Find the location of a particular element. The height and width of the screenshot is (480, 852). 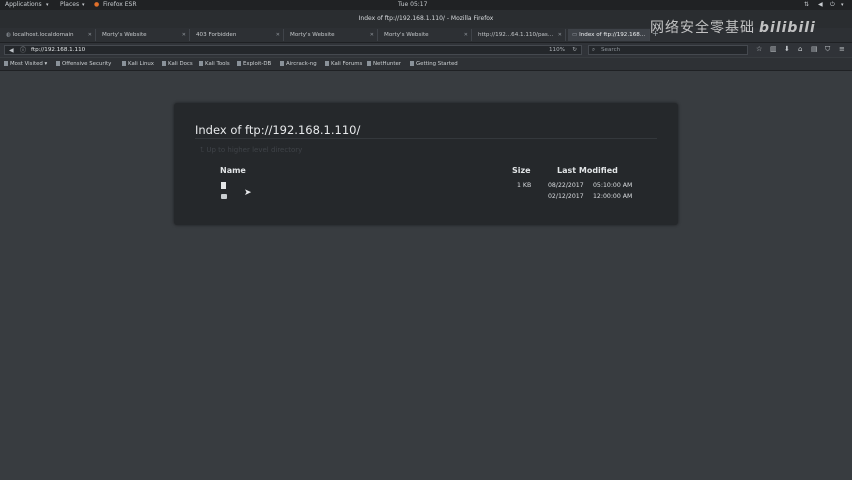

search-icon: ⌕ is located at coordinates (594, 50).